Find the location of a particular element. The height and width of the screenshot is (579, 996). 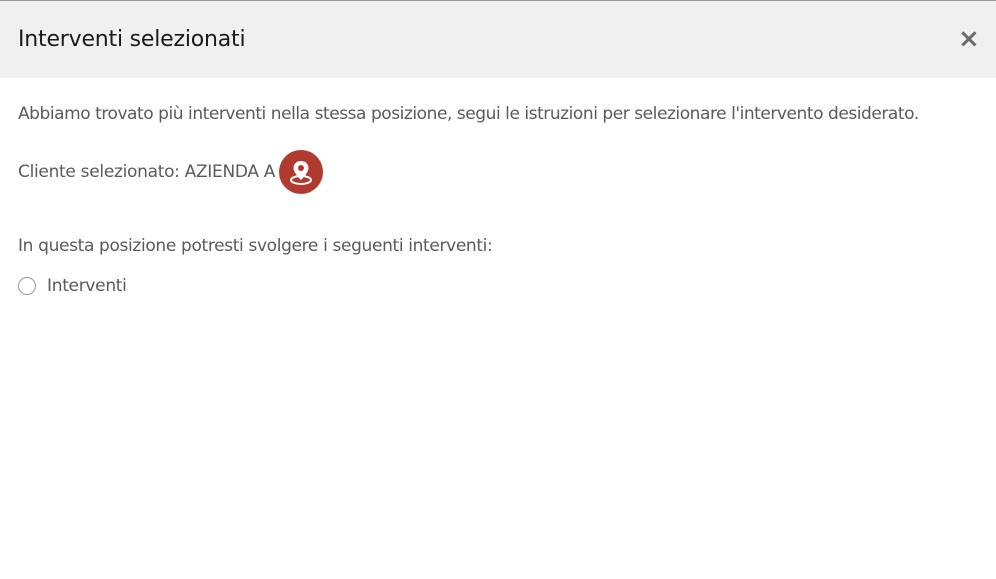

close-button: × is located at coordinates (969, 39).